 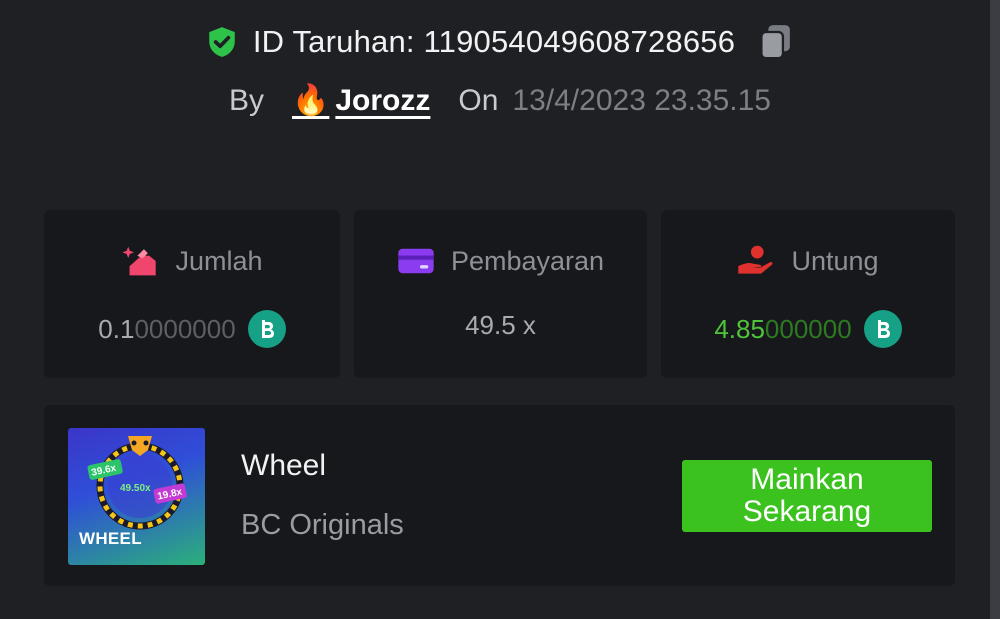 What do you see at coordinates (247, 100) in the screenshot?
I see `by-label: By` at bounding box center [247, 100].